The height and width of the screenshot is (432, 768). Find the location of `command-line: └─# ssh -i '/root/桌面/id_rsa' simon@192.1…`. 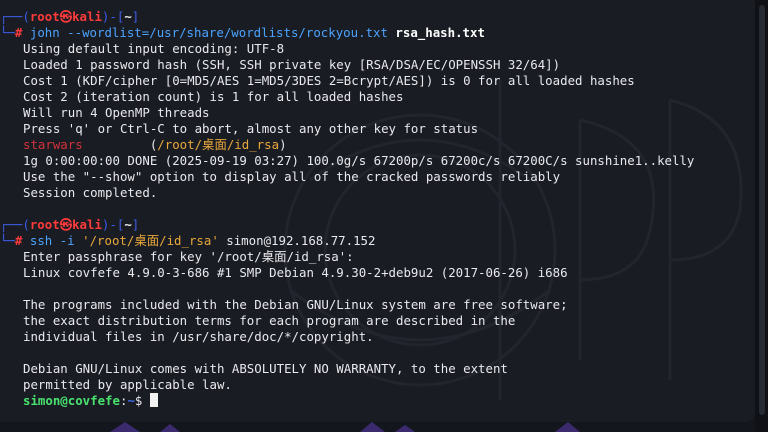

command-line: └─# ssh -i '/root/桌面/id_rsa' simon@192.1… is located at coordinates (188, 240).